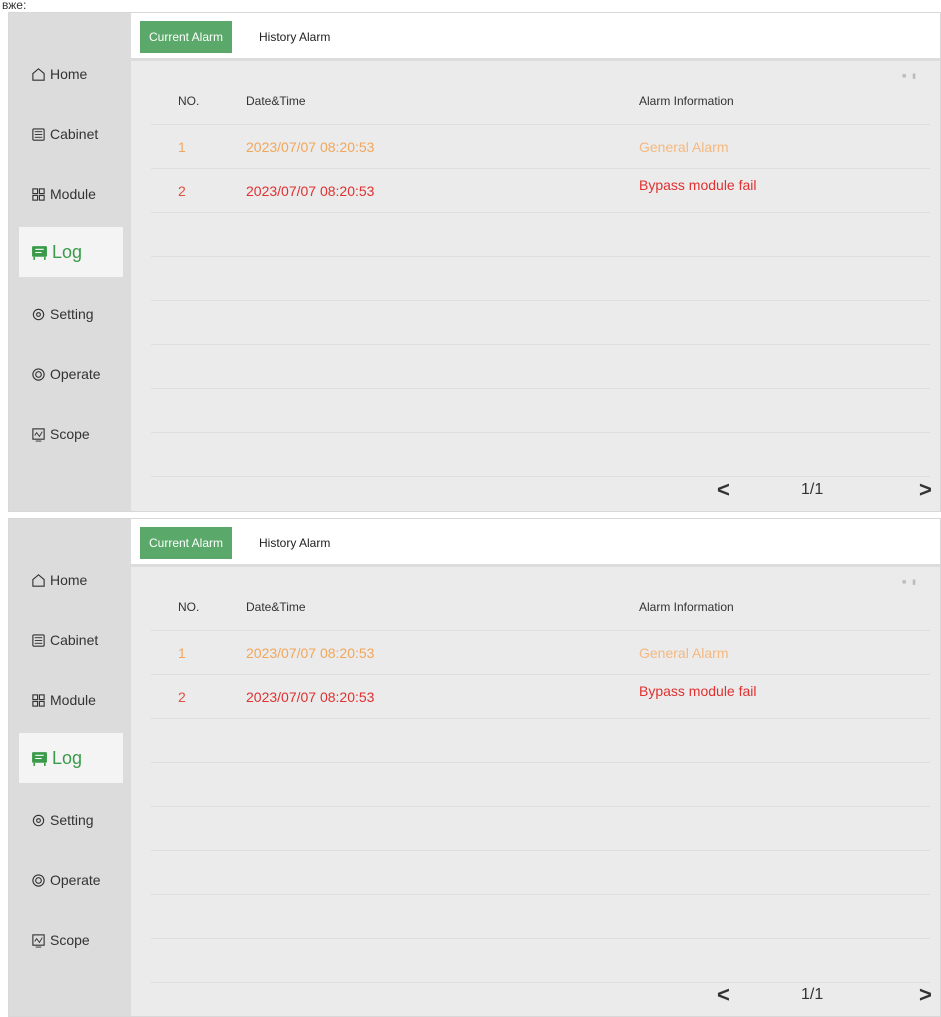  Describe the element at coordinates (14, 5) in the screenshot. I see `screenshot-caption: вже:` at that location.